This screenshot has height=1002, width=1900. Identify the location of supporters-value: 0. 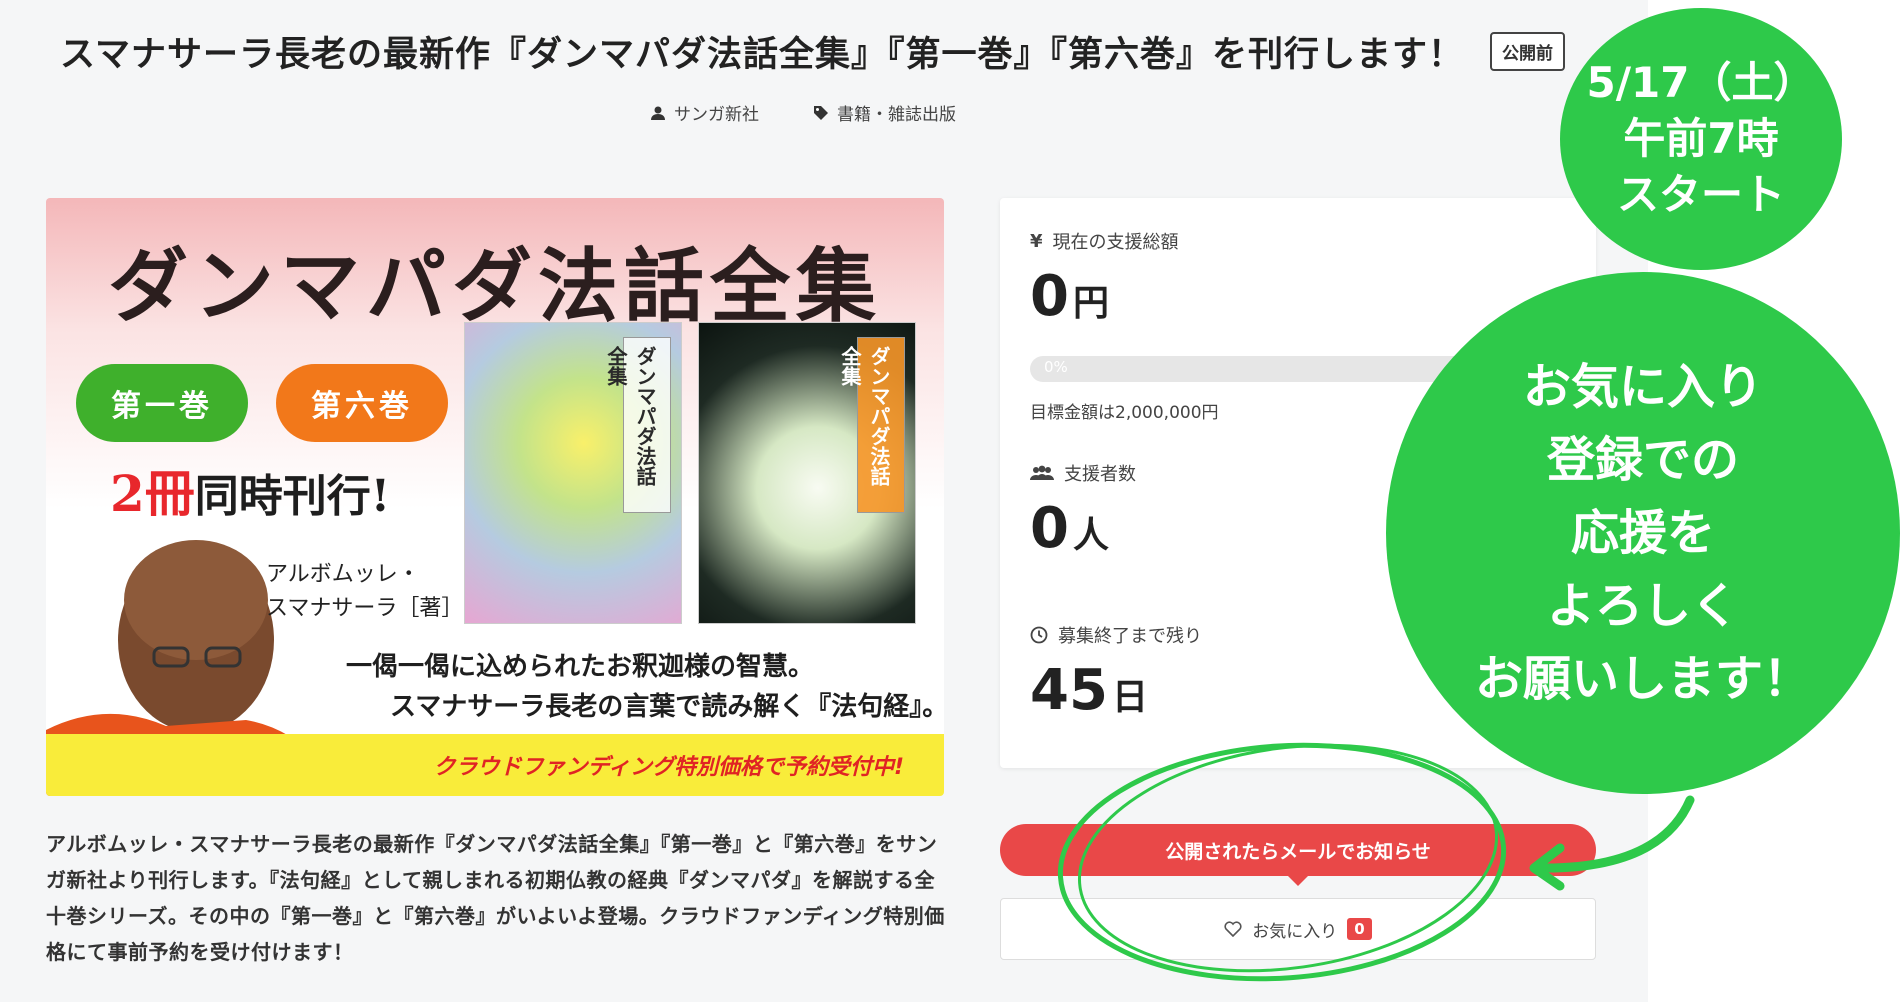
(1049, 528).